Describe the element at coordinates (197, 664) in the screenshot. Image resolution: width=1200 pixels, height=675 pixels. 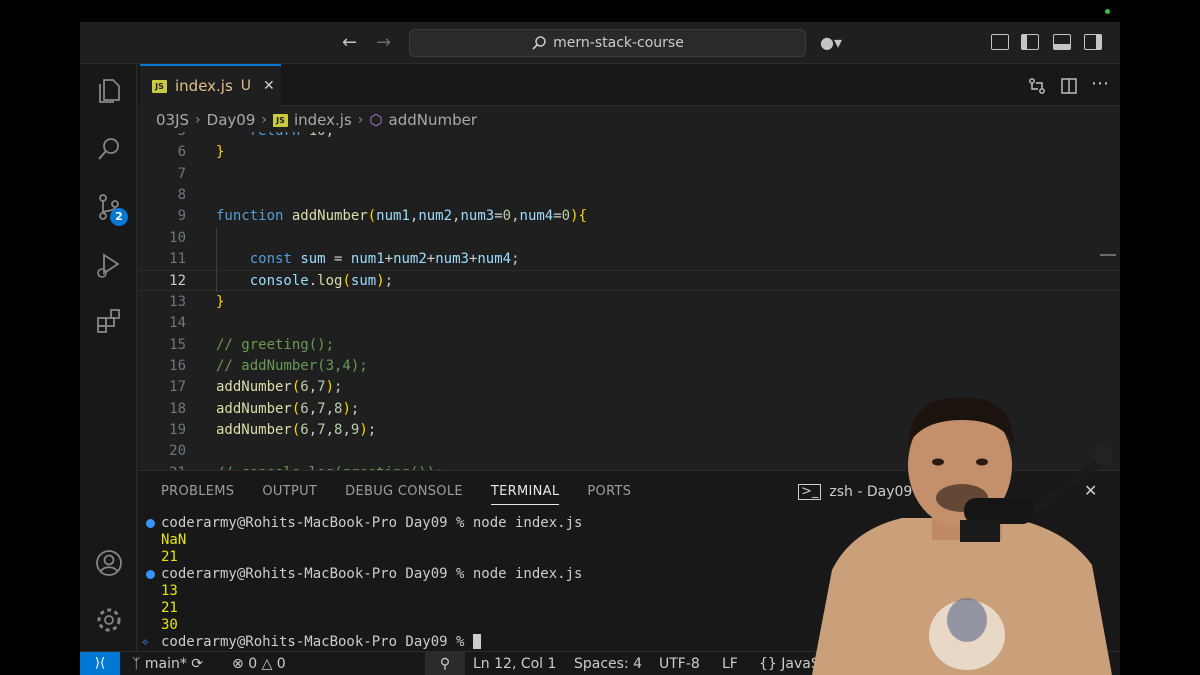
I see `sync-icon: ⟳` at that location.